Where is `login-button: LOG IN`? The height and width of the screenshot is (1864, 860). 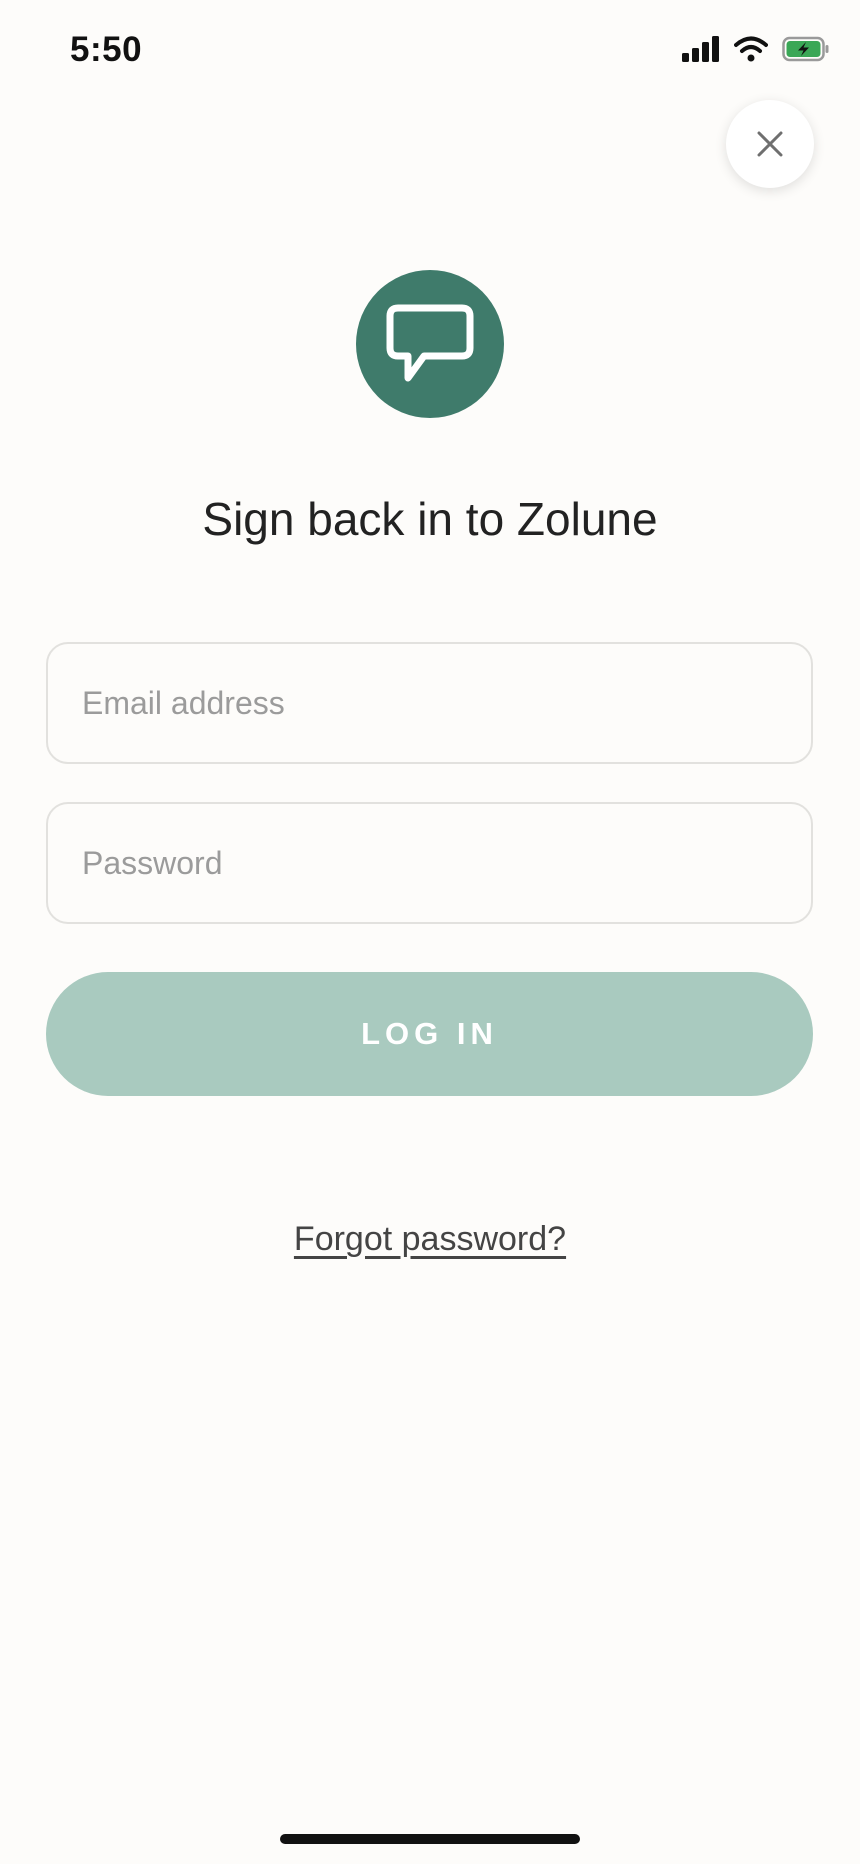
login-button: LOG IN is located at coordinates (429, 1034).